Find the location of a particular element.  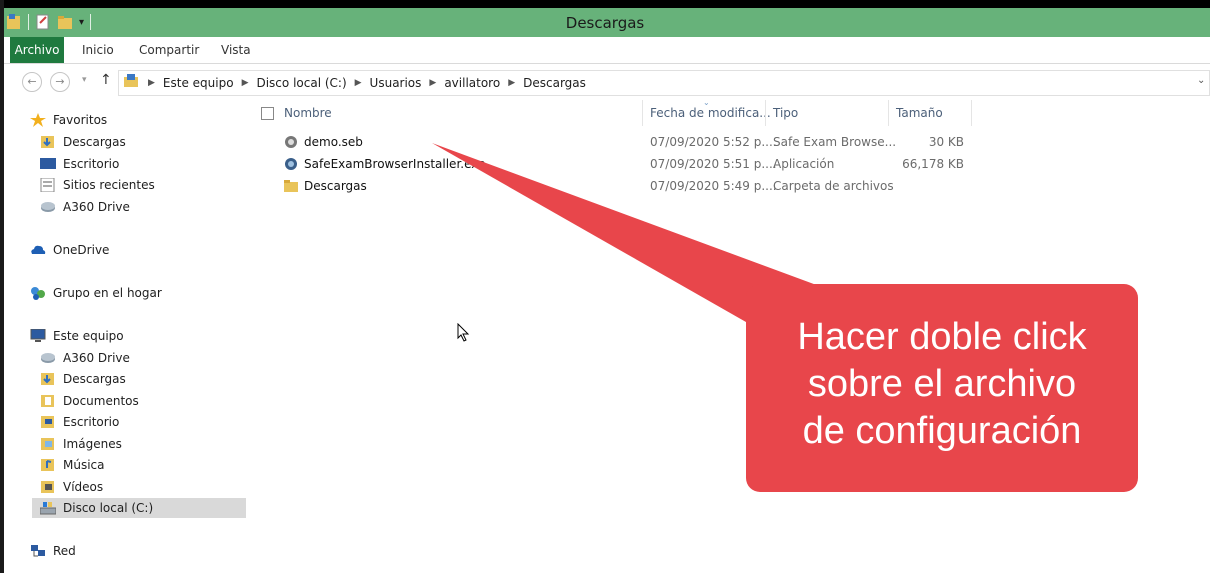

sidebar-item-musica: Música is located at coordinates (72, 465).